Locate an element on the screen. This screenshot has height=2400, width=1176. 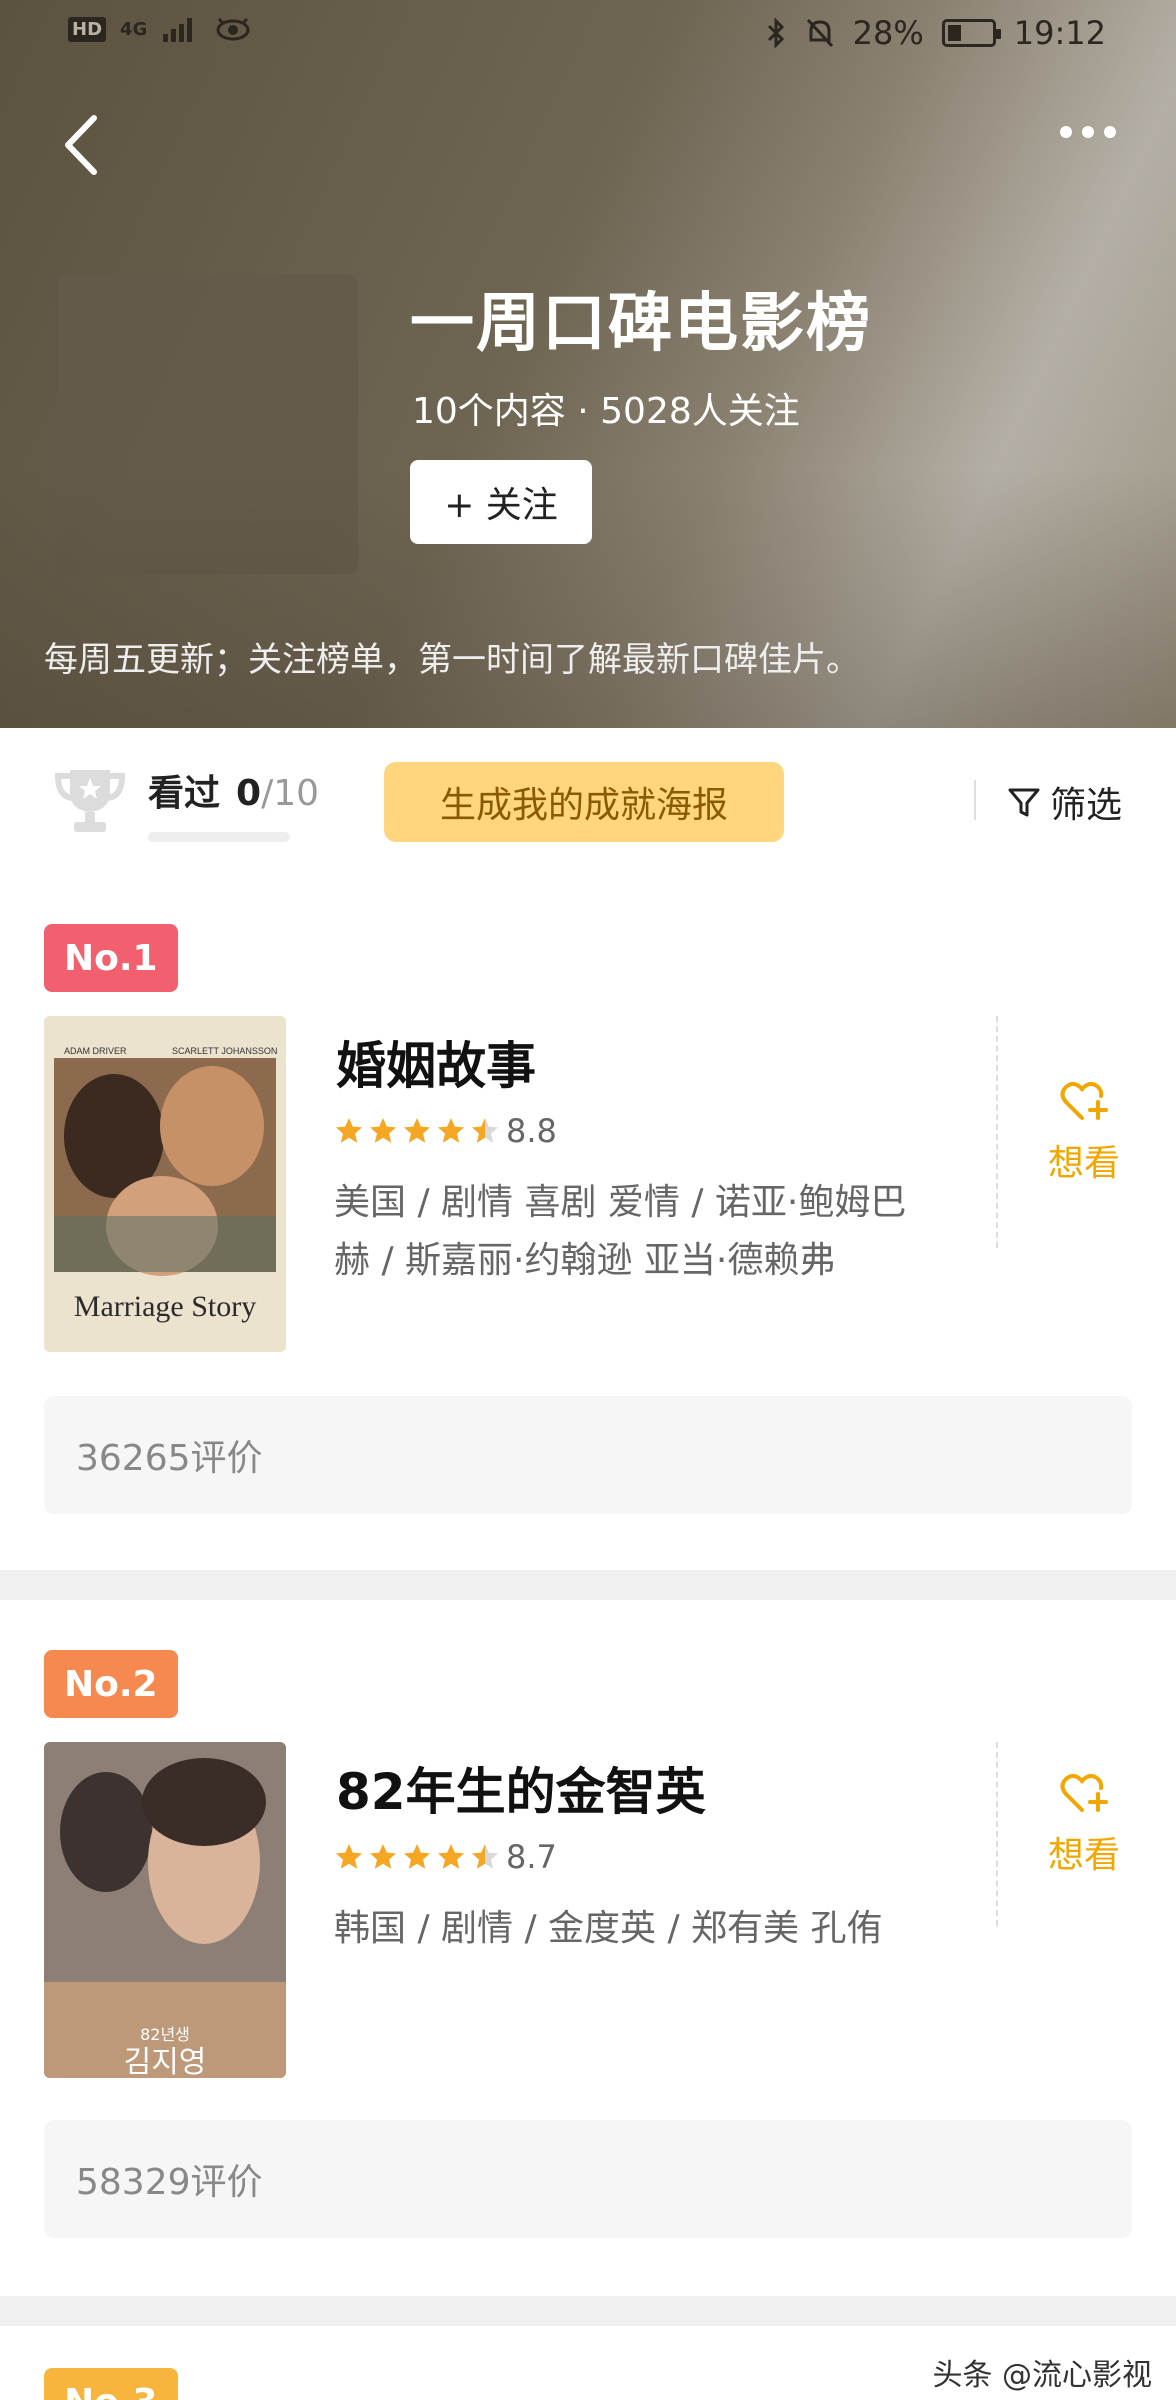
rank-badge: No.2 is located at coordinates (111, 1684).